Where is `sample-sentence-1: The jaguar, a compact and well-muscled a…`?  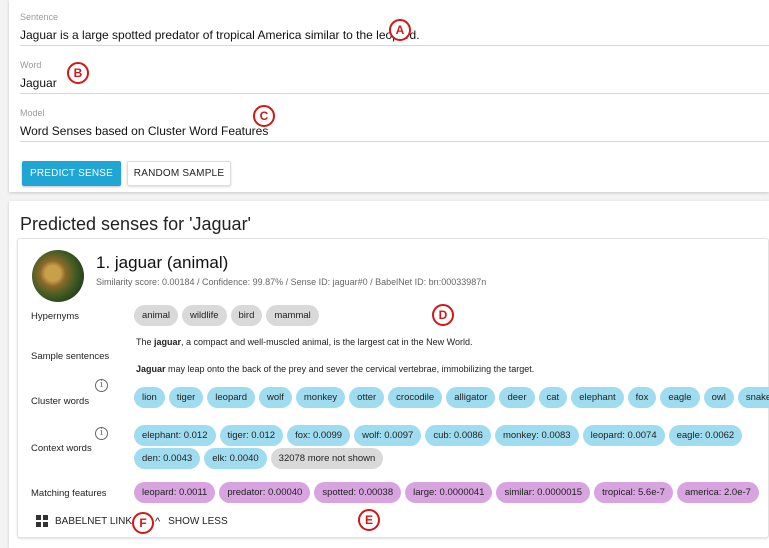
sample-sentence-1: The jaguar, a compact and well-muscled a… is located at coordinates (304, 342).